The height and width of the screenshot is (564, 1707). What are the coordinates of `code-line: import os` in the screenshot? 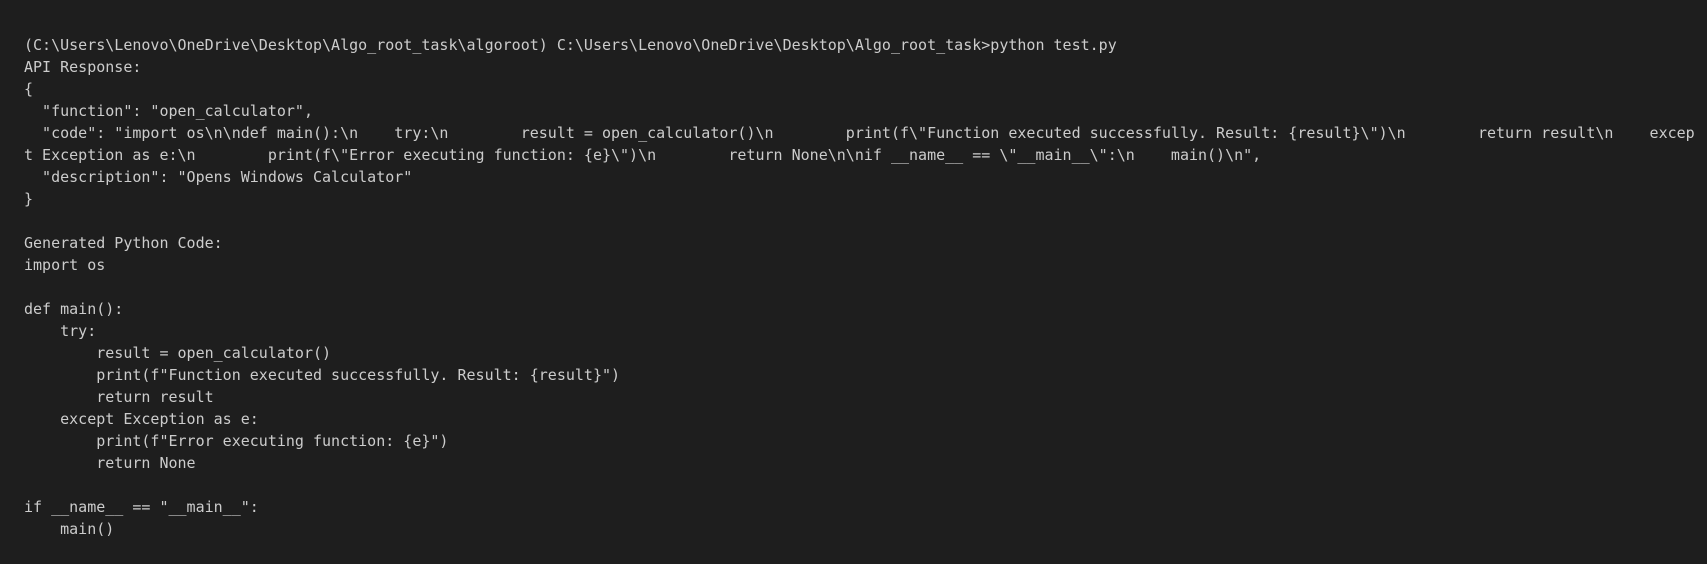 It's located at (65, 265).